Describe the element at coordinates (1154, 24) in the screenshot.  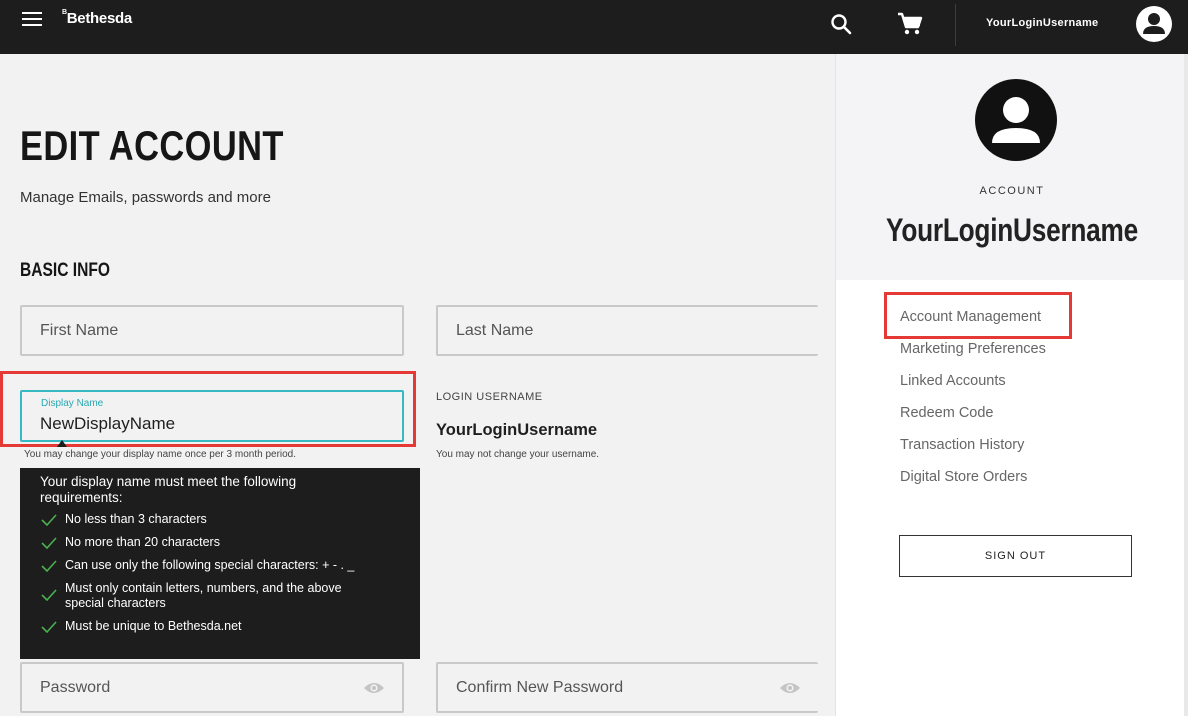
I see `user-icon` at that location.